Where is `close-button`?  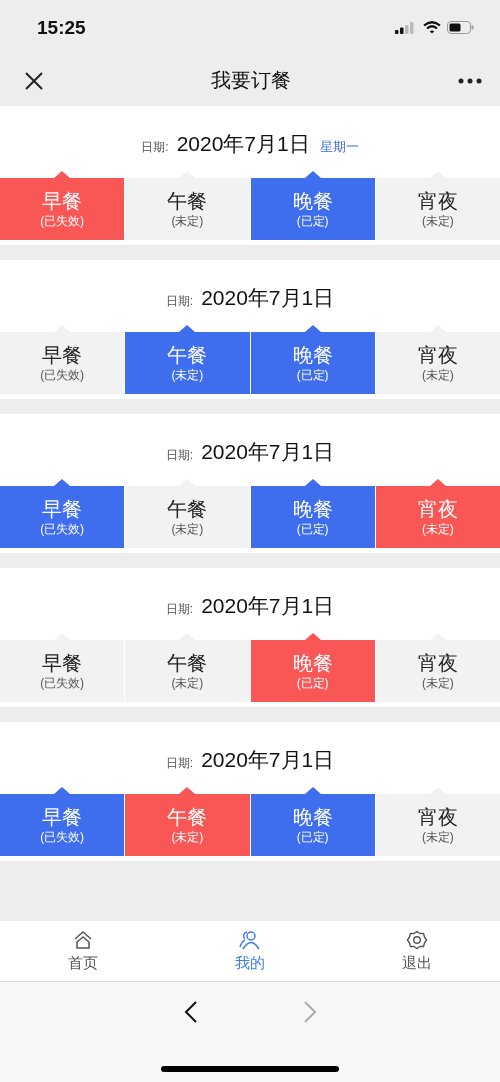
close-button is located at coordinates (34, 80).